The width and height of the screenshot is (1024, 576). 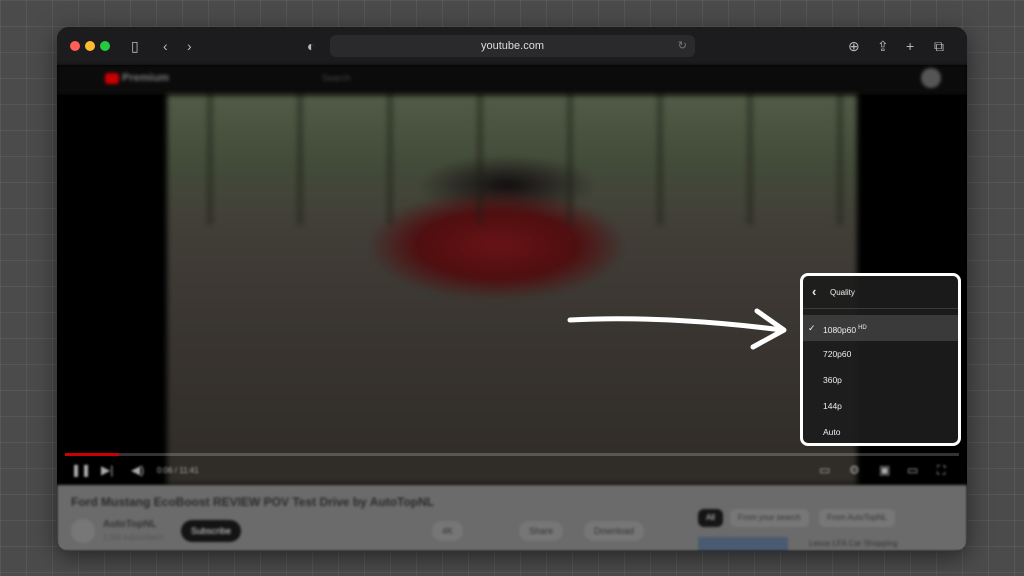 I want to click on chevron-left-icon: ‹, so click(x=814, y=291).